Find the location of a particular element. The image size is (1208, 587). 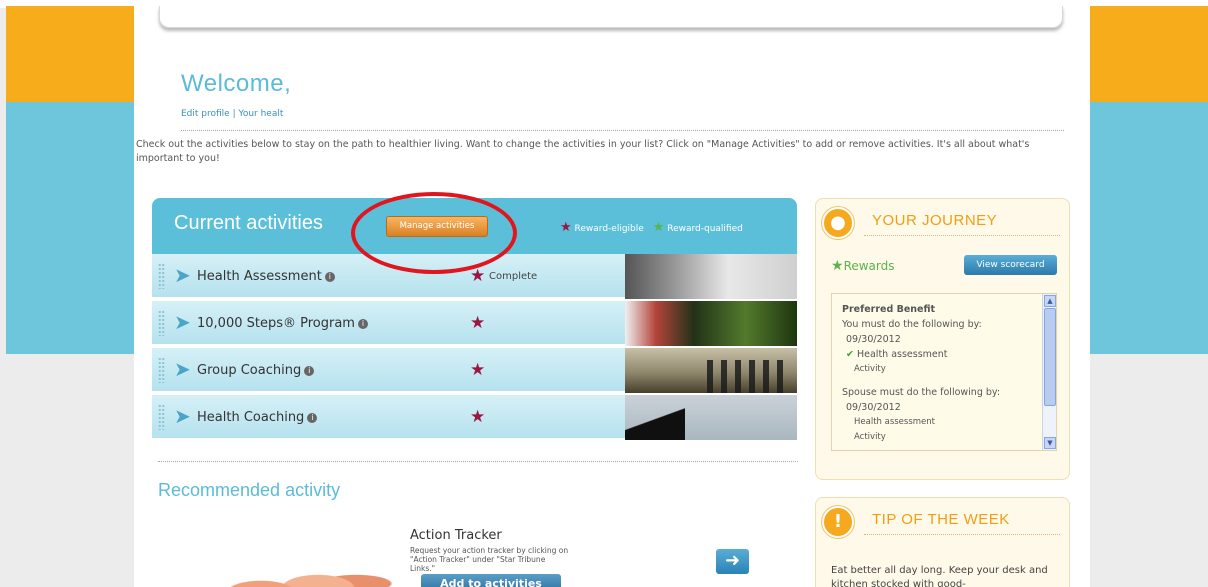

your-health-link: Your healt is located at coordinates (261, 114).